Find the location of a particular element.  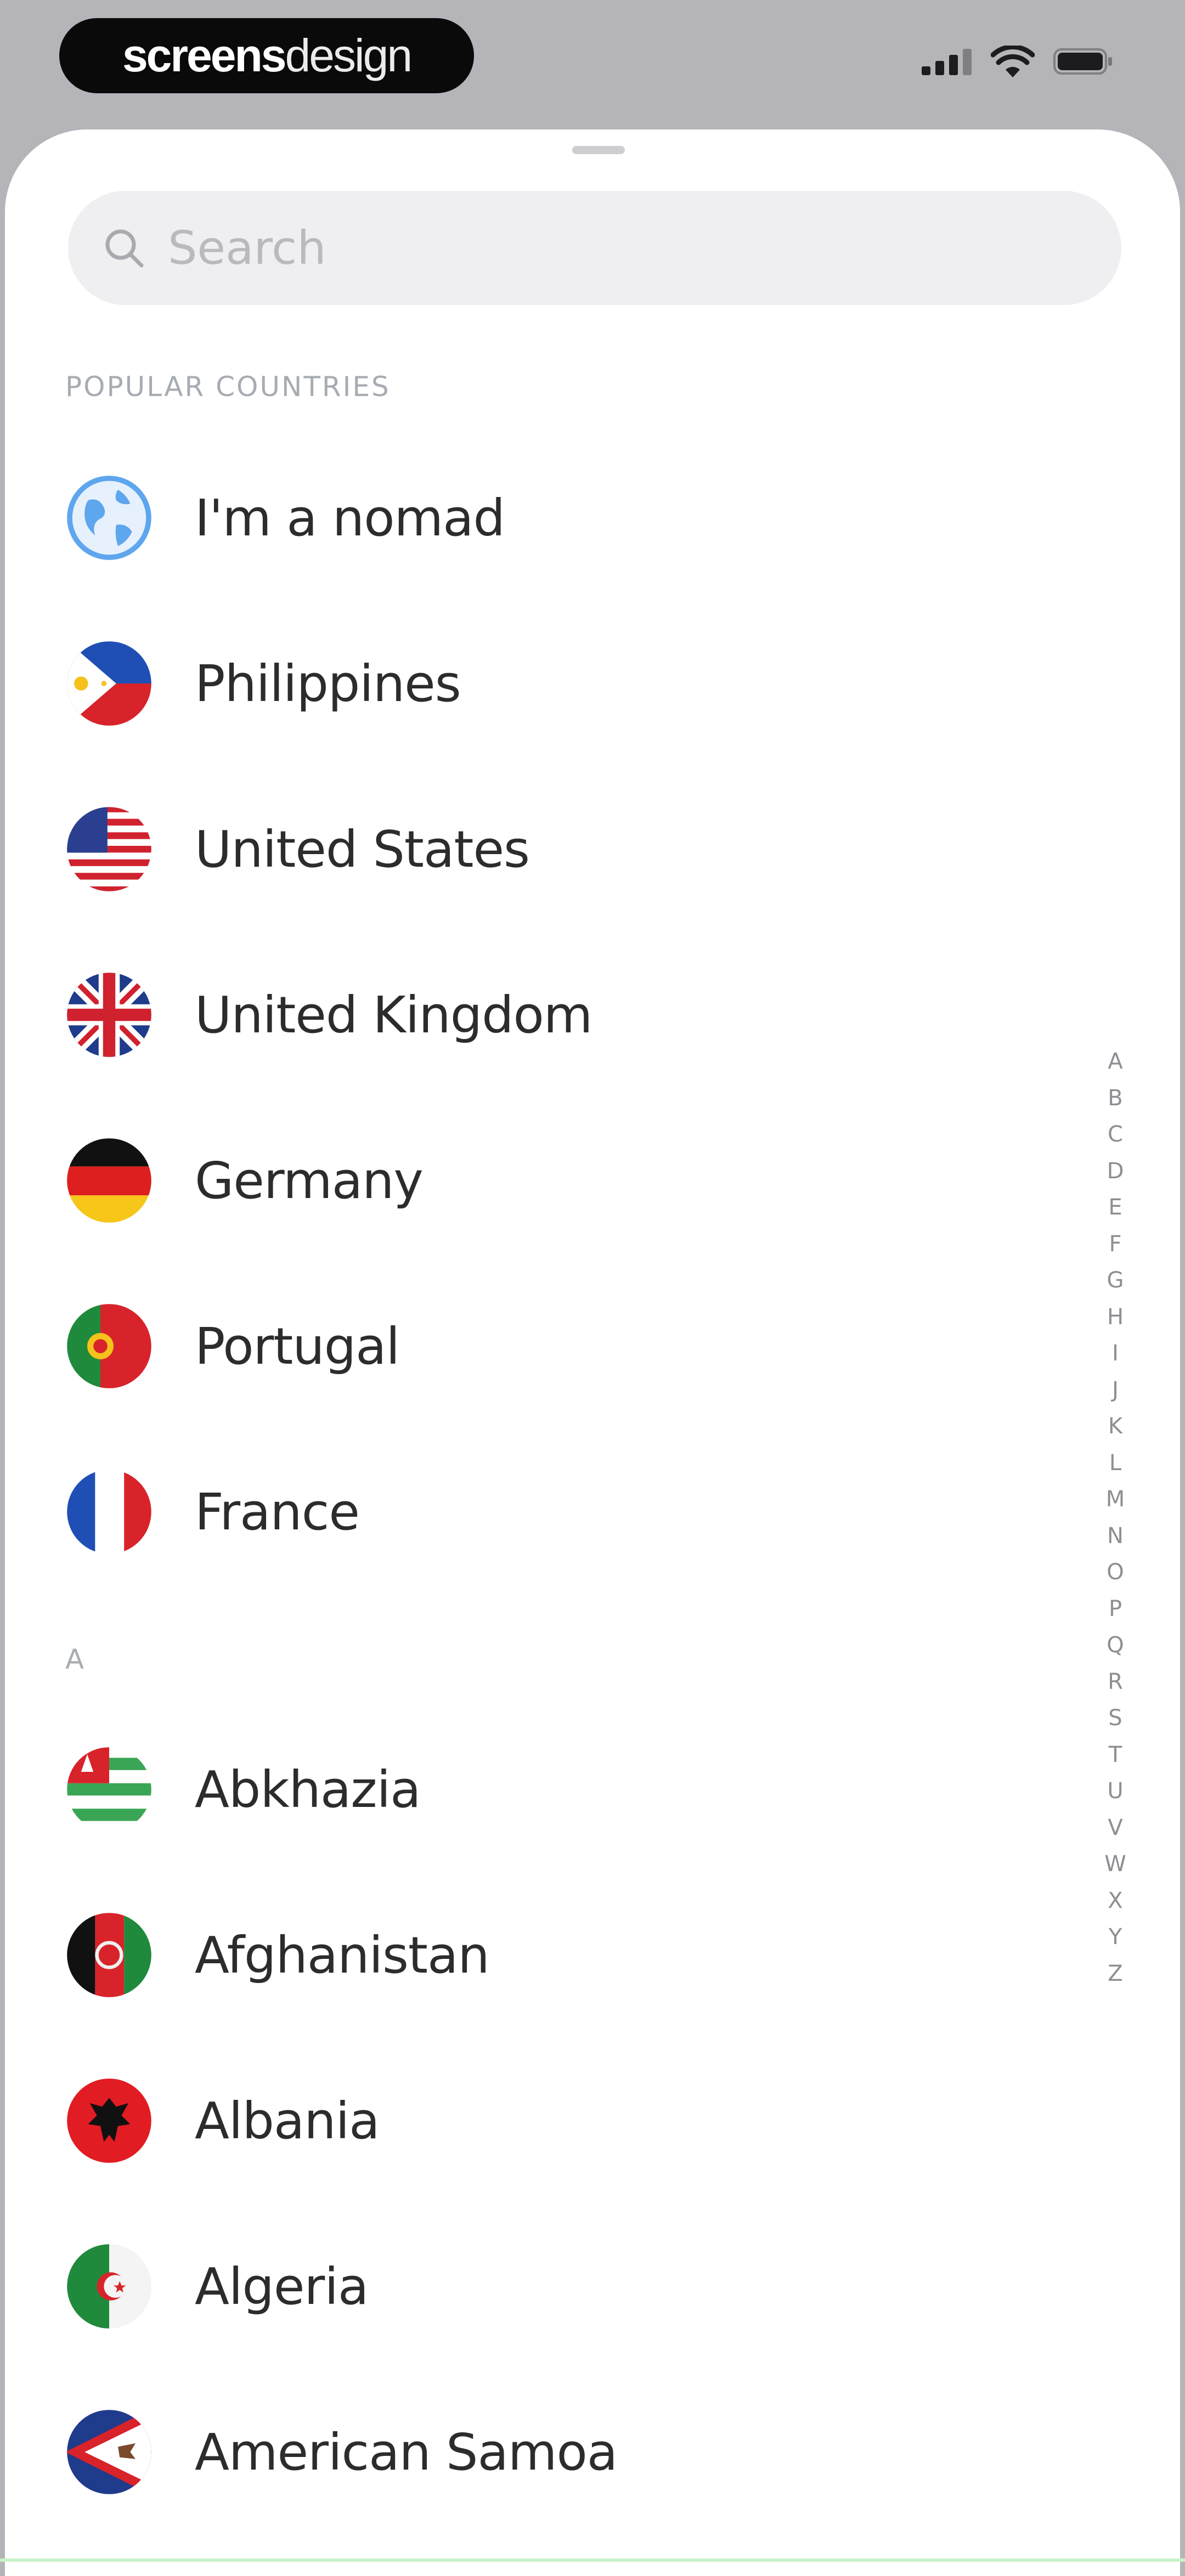

country-row-united-states: United States is located at coordinates (548, 849).